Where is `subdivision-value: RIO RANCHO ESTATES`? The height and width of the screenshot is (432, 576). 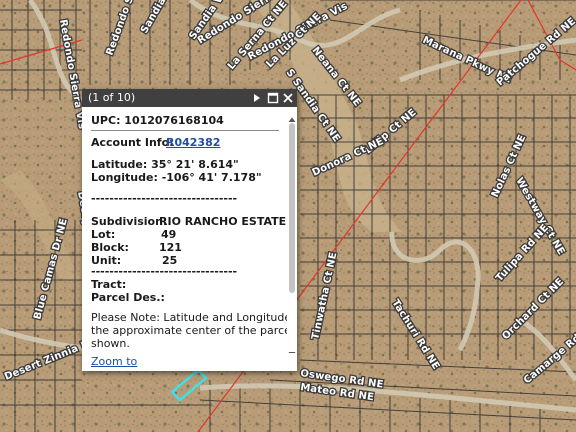
subdivision-value: RIO RANCHO ESTATES is located at coordinates (223, 221).